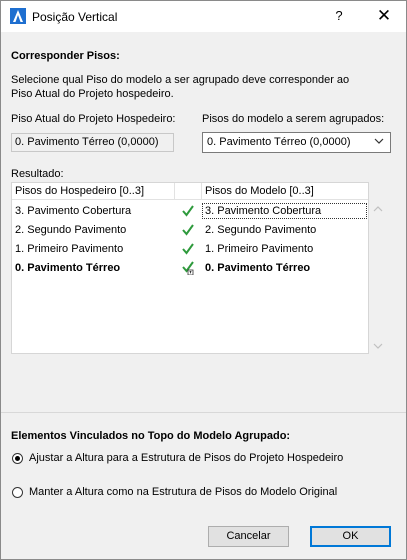 The height and width of the screenshot is (560, 407). I want to click on column-header-host: Pisos do Hospedeiro [0..3], so click(93, 191).